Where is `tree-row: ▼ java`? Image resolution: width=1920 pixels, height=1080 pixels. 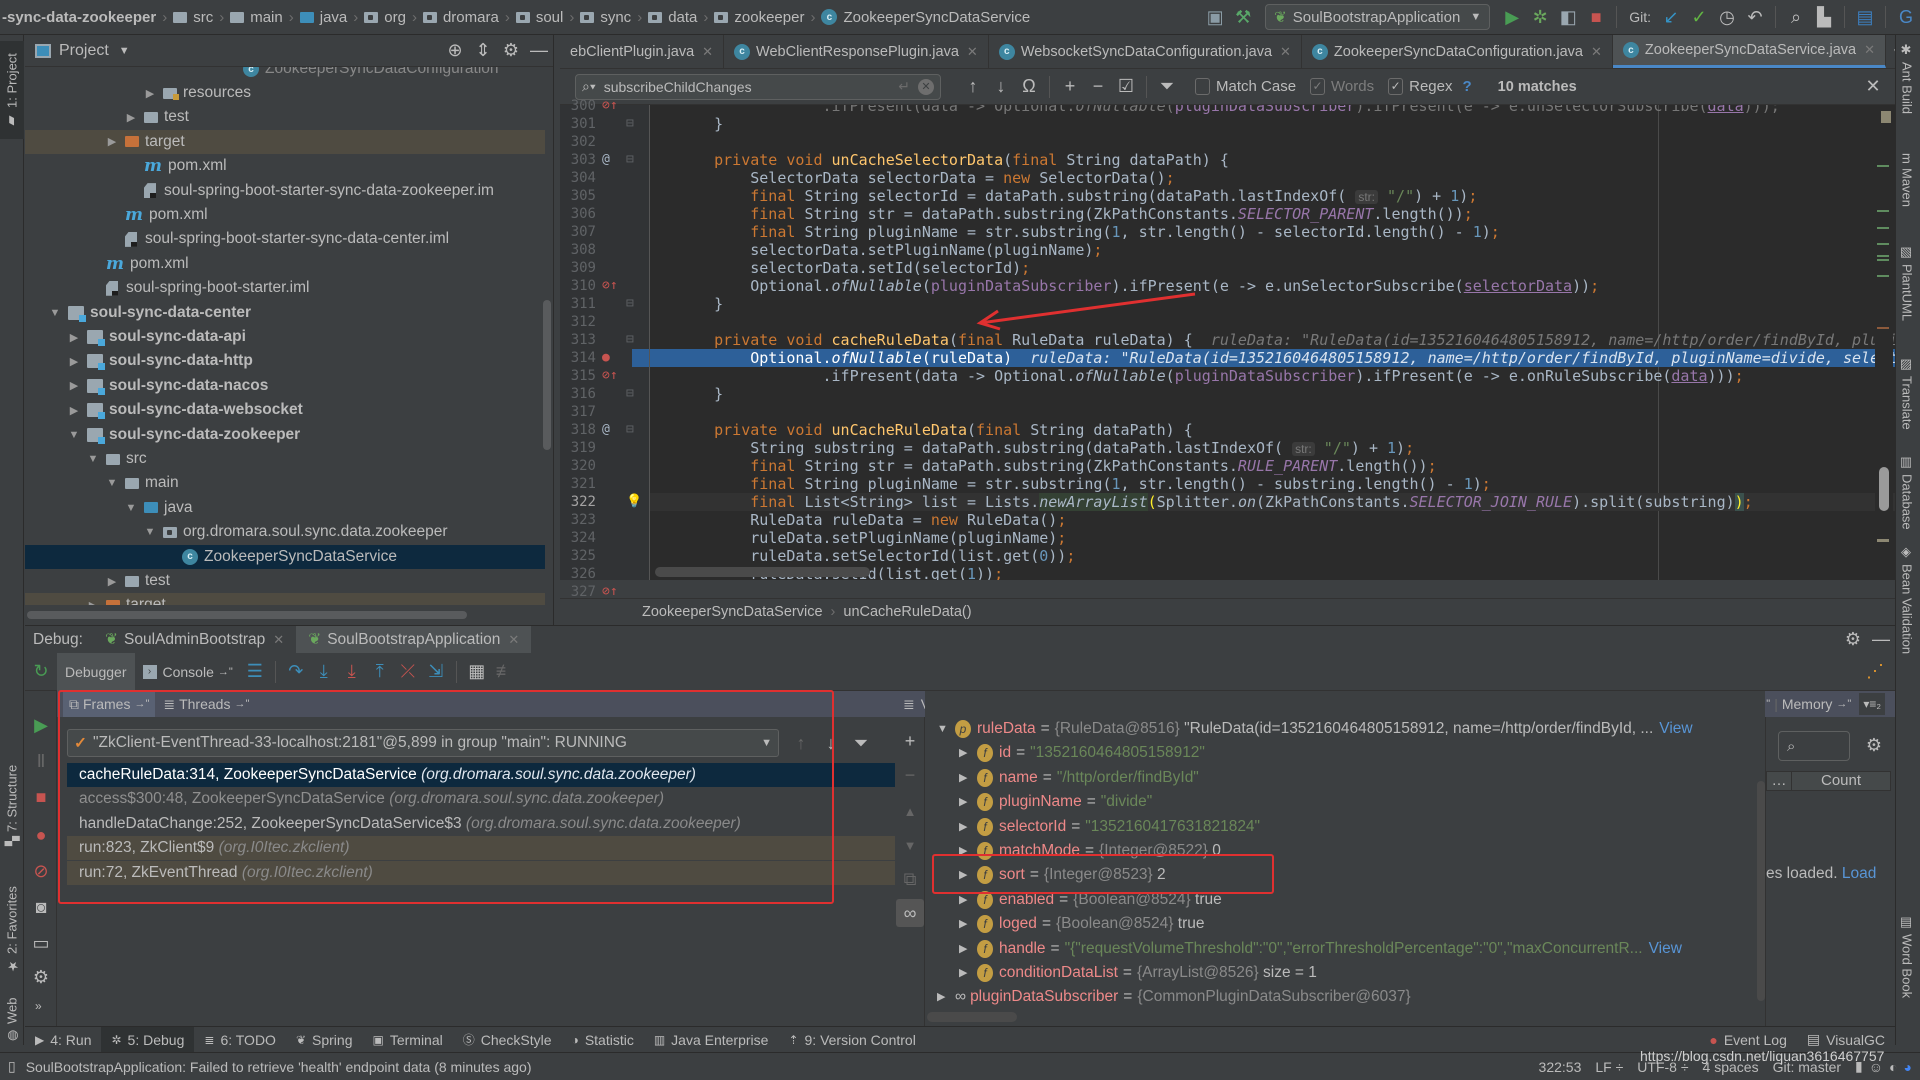
tree-row: ▼ java is located at coordinates (285, 508).